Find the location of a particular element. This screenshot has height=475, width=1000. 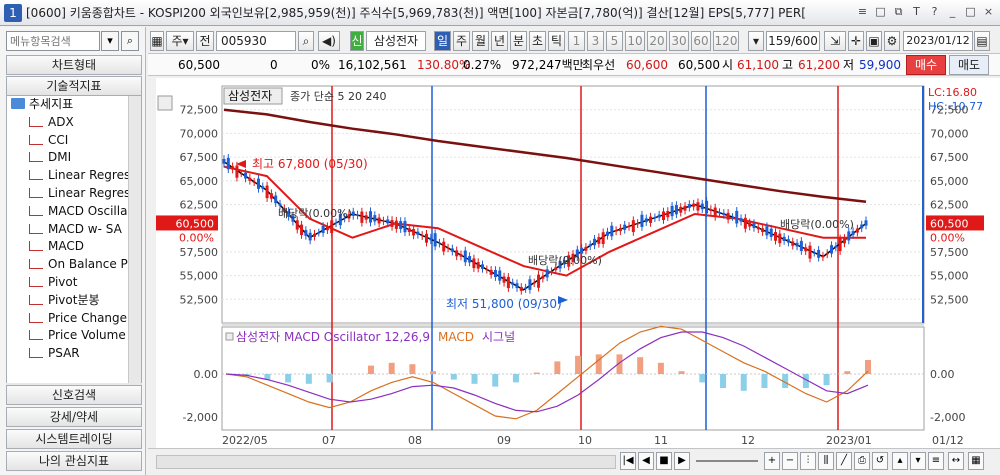

menu-icon: ≡ is located at coordinates (862, 12).